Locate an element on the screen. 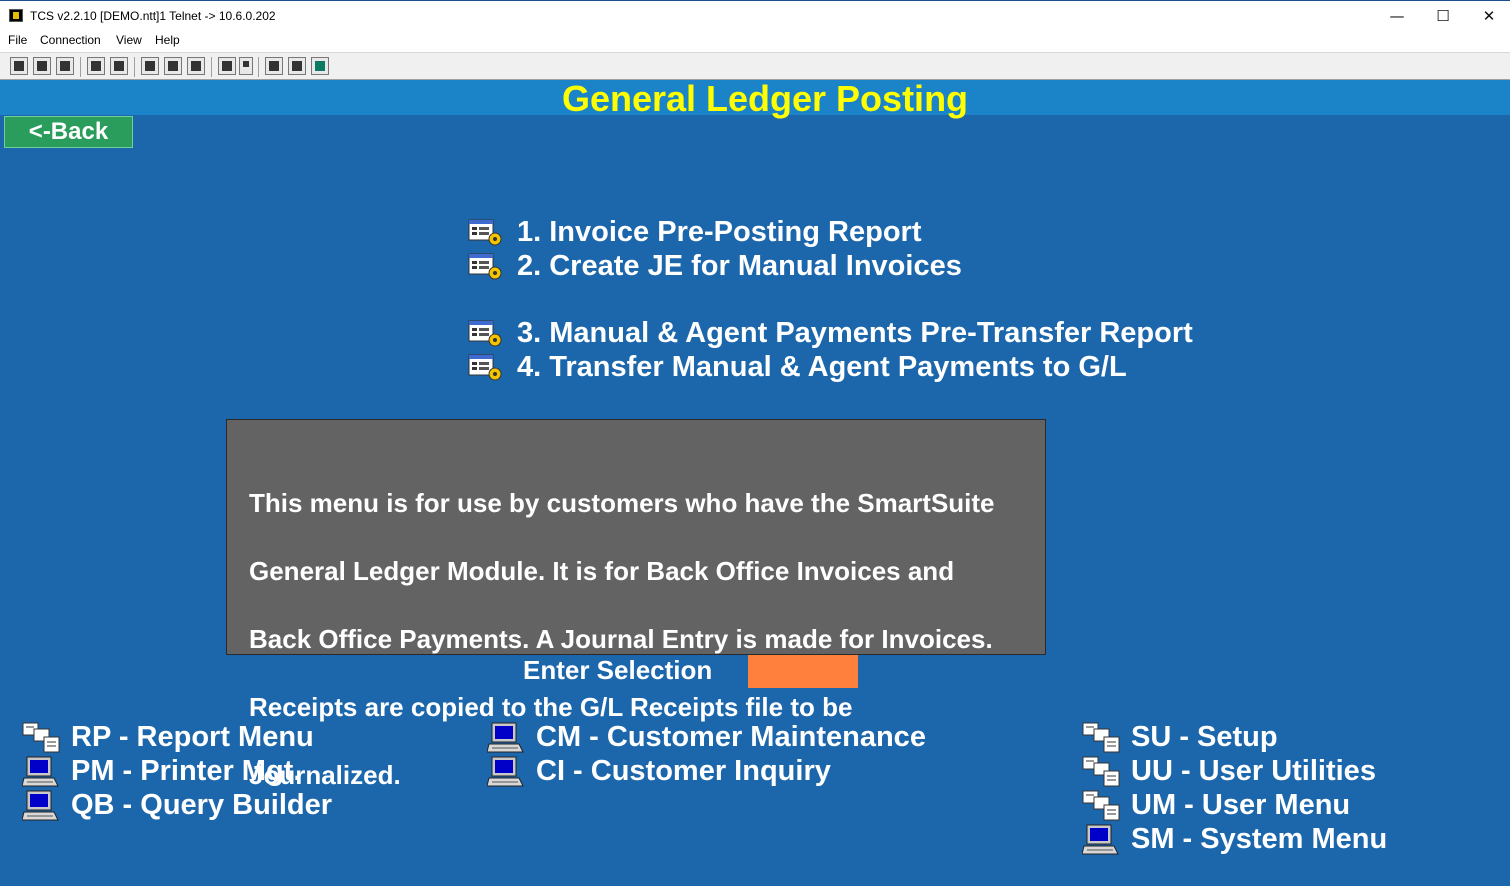 The height and width of the screenshot is (886, 1510). nav-label: RP - Report Menu is located at coordinates (192, 737).